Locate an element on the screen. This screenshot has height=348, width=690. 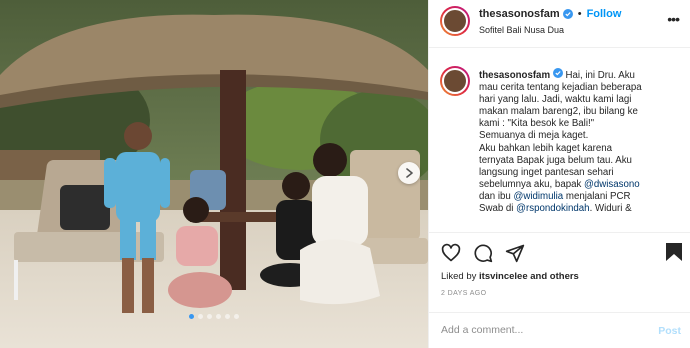
location-link: Sofitel Bali Nusa Dua is located at coordinates (521, 30).